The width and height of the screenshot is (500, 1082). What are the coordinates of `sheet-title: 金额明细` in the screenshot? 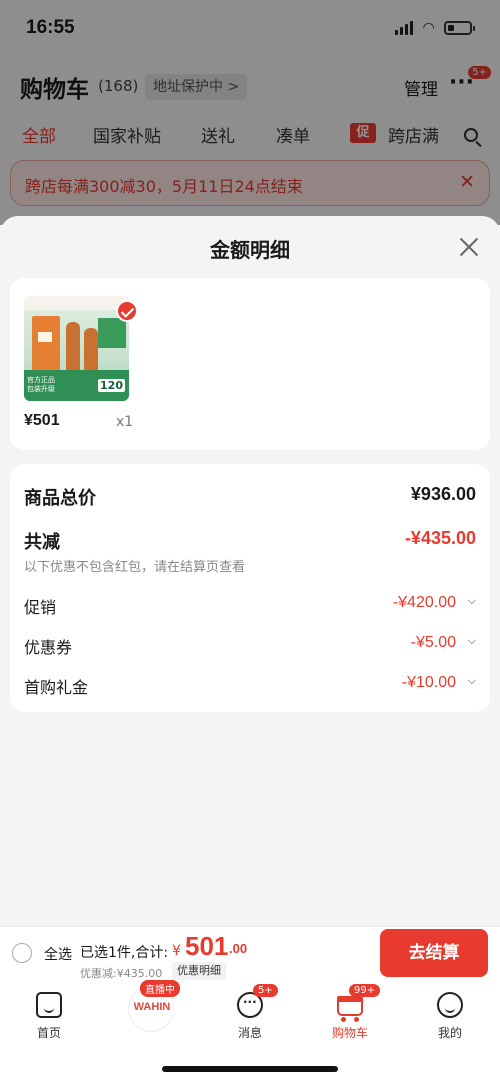 It's located at (250, 250).